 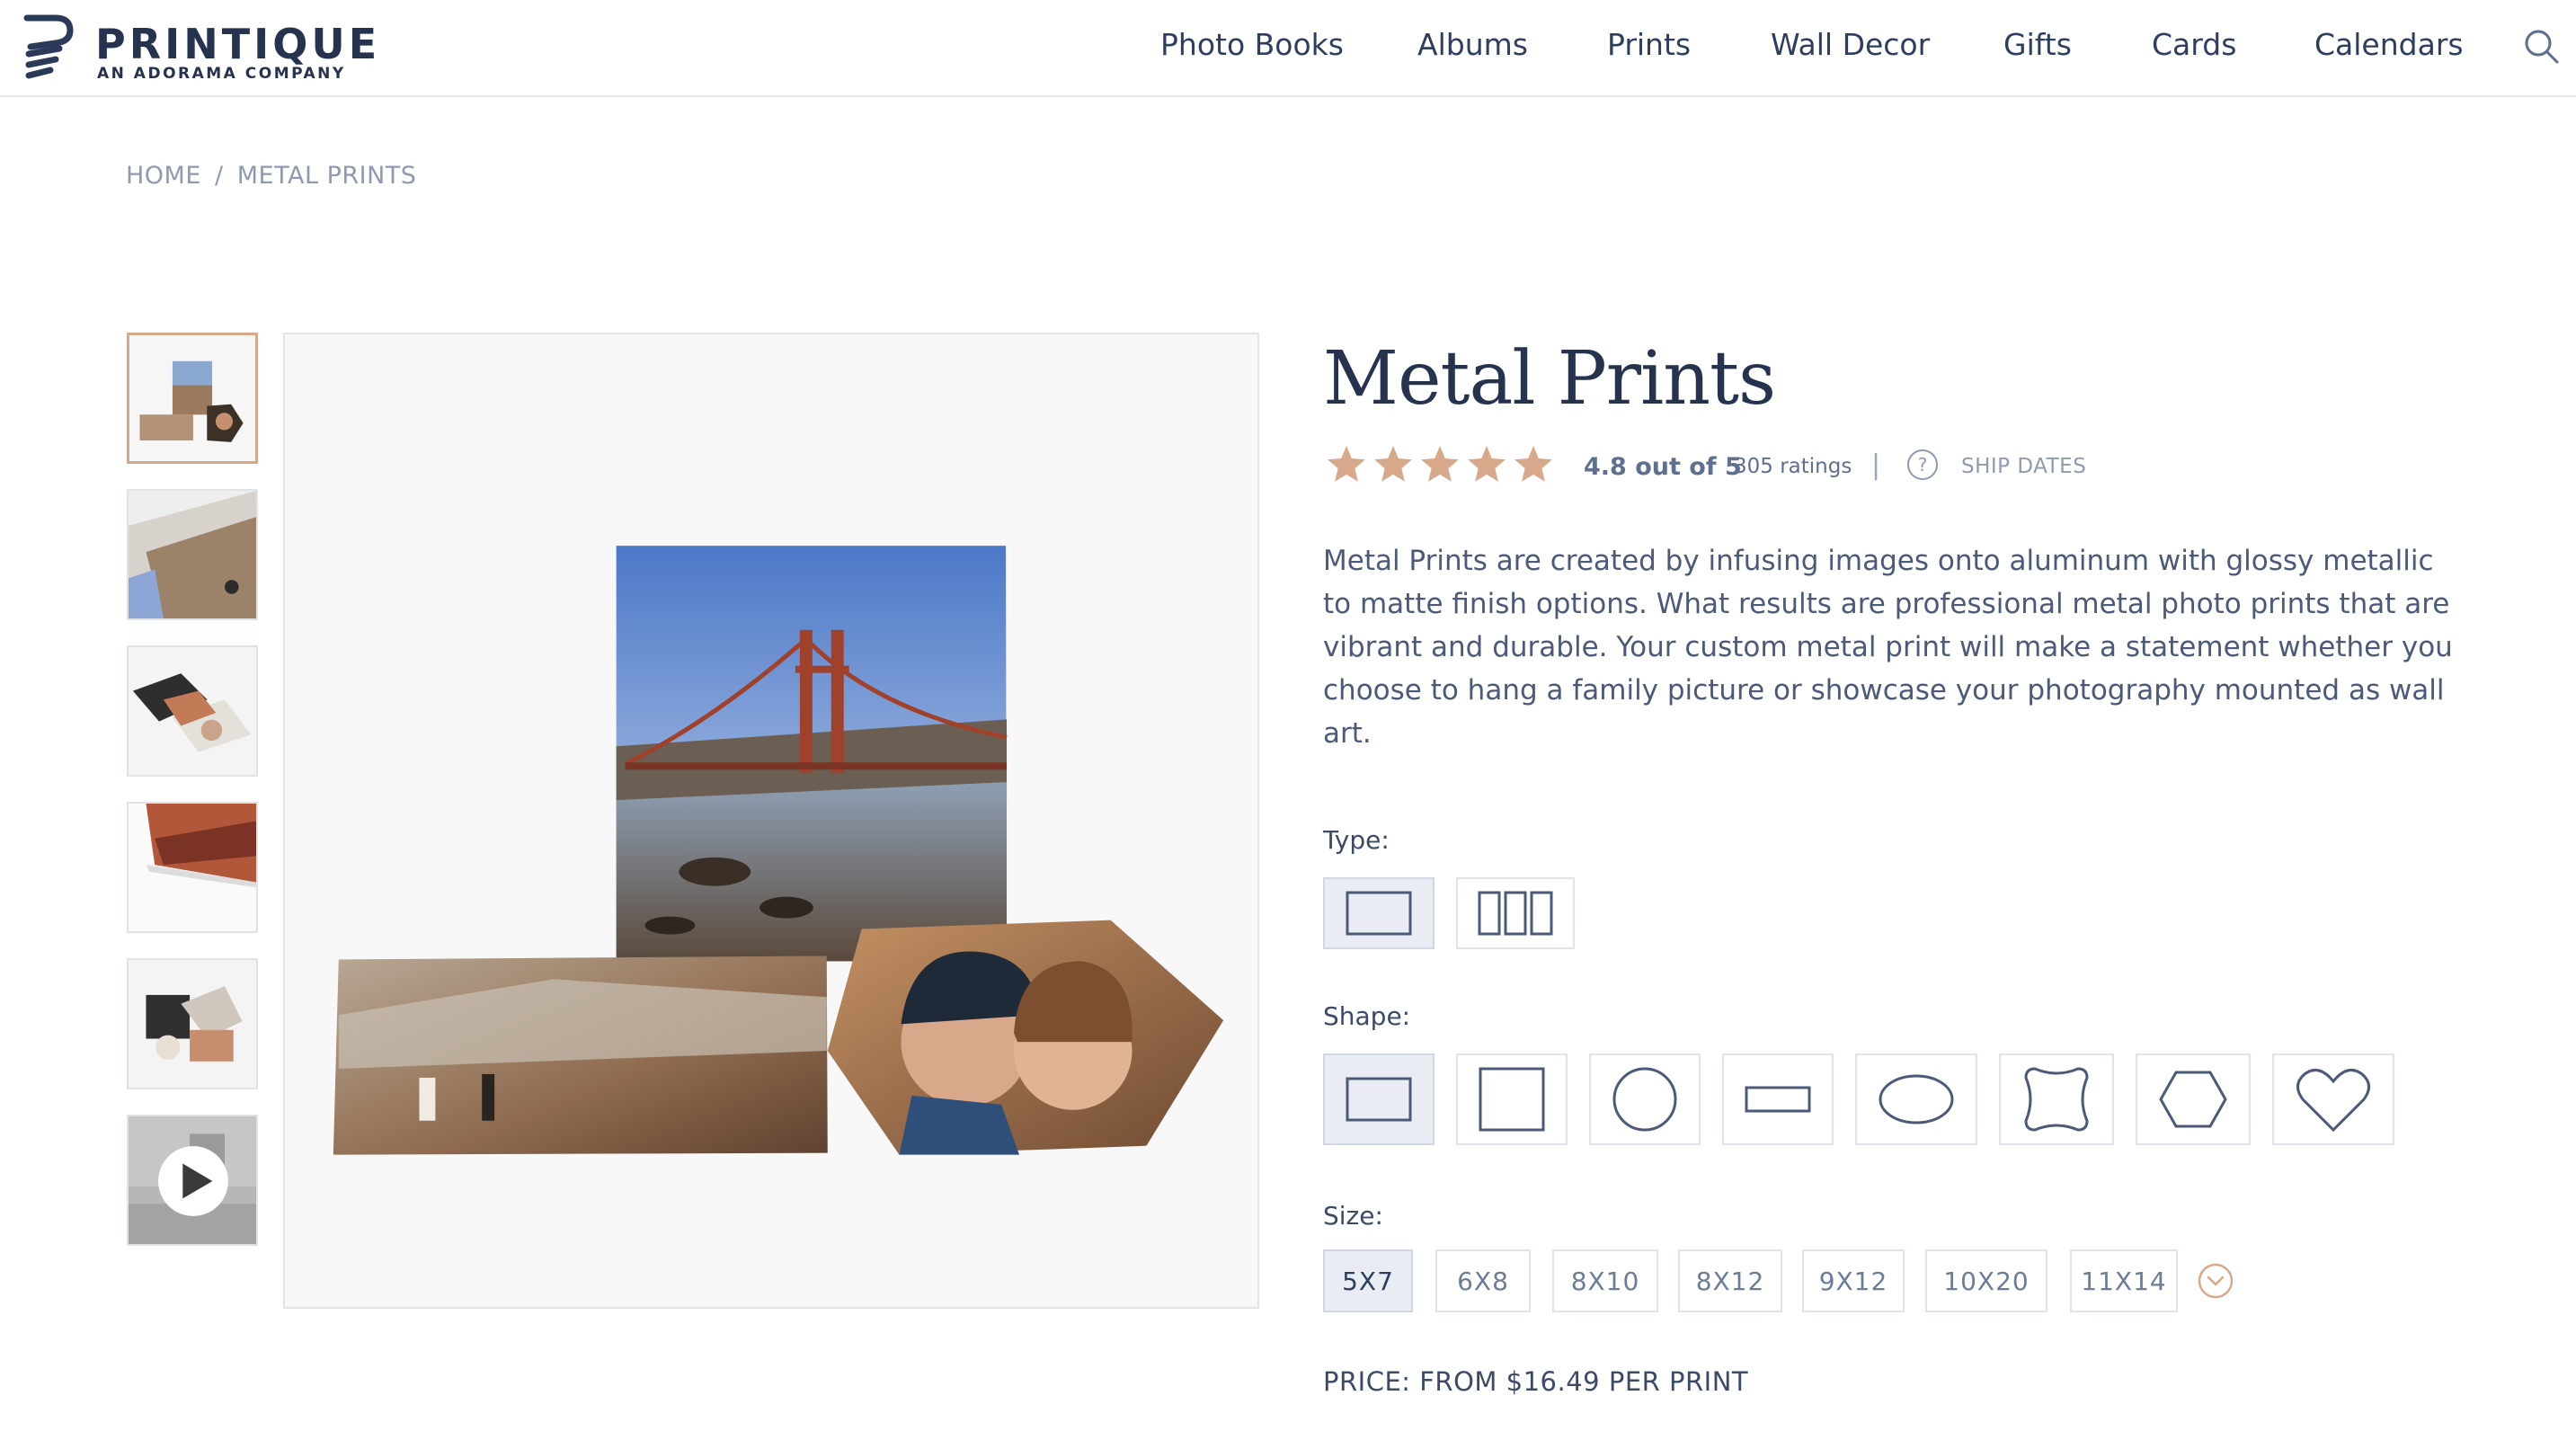 What do you see at coordinates (163, 176) in the screenshot?
I see `breadcrumb-home: HOME` at bounding box center [163, 176].